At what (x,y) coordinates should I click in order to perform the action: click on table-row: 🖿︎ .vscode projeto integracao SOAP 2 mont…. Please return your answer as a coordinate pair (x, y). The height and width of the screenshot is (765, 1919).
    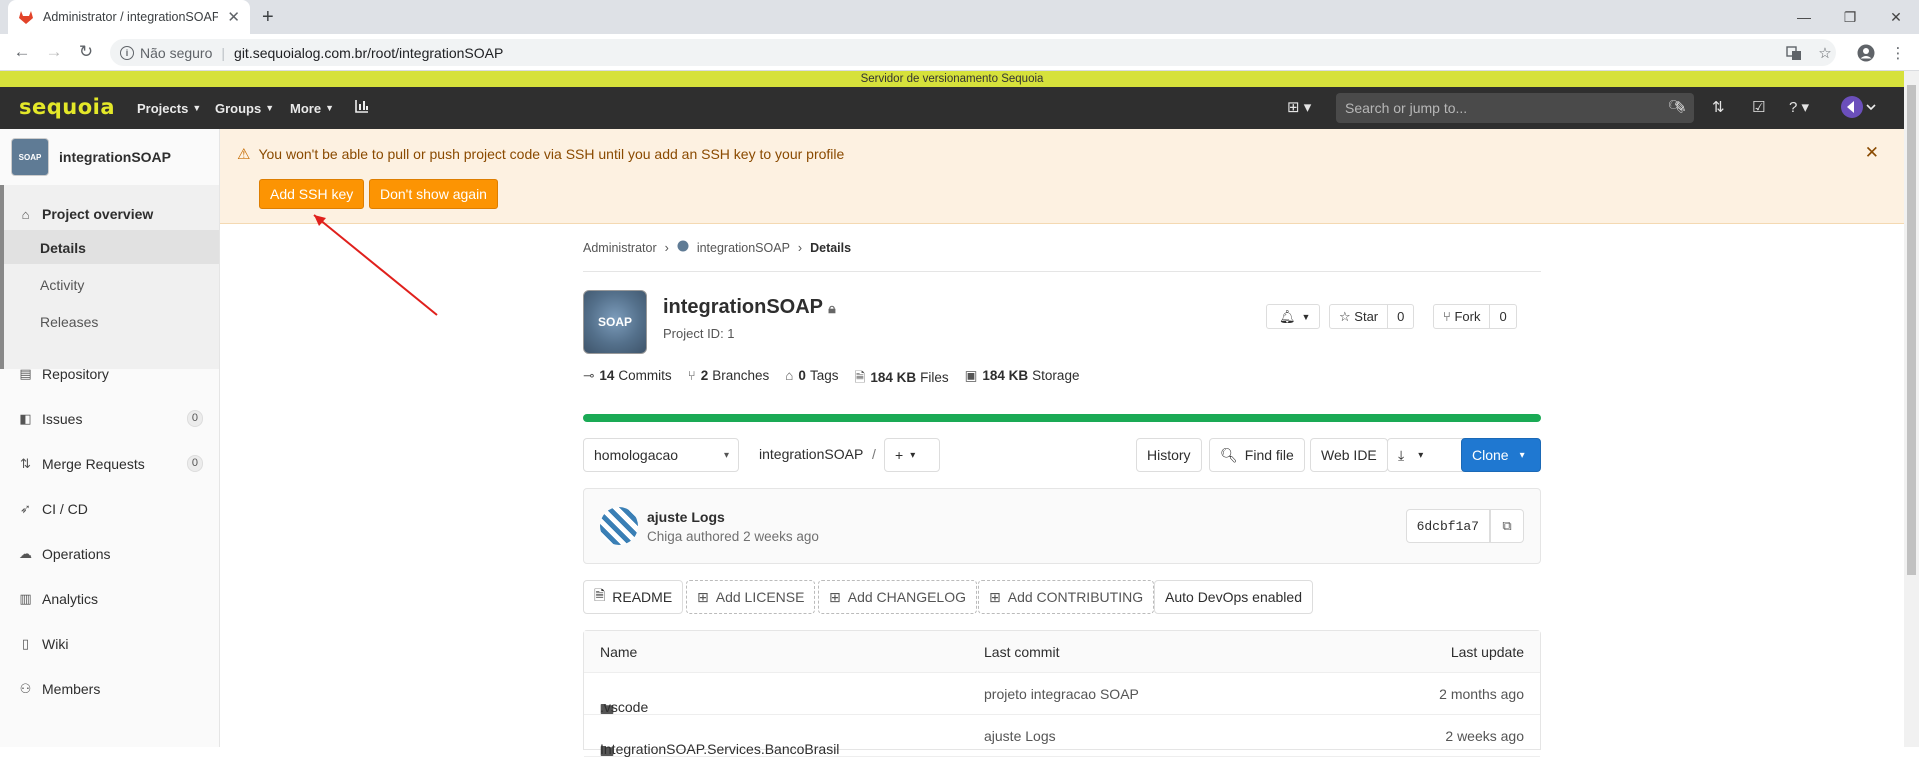
    Looking at the image, I should click on (1062, 695).